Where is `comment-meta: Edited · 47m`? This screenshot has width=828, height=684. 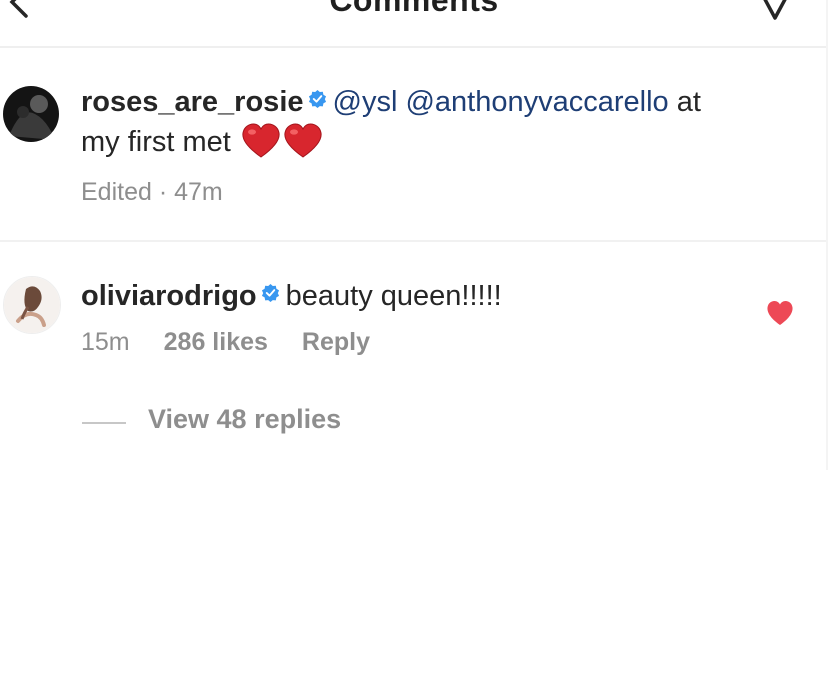
comment-meta: Edited · 47m is located at coordinates (169, 192).